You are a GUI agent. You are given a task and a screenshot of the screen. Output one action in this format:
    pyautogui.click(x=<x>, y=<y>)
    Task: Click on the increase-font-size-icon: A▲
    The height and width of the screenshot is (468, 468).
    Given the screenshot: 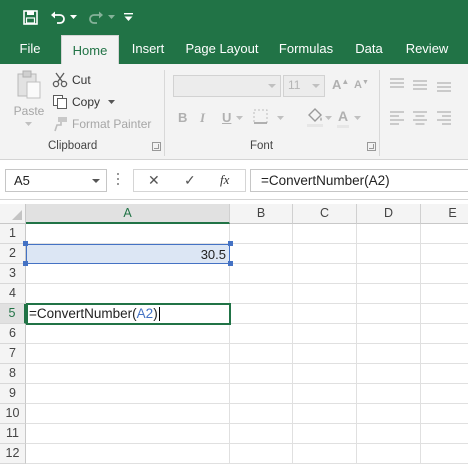 What is the action you would take?
    pyautogui.click(x=340, y=84)
    